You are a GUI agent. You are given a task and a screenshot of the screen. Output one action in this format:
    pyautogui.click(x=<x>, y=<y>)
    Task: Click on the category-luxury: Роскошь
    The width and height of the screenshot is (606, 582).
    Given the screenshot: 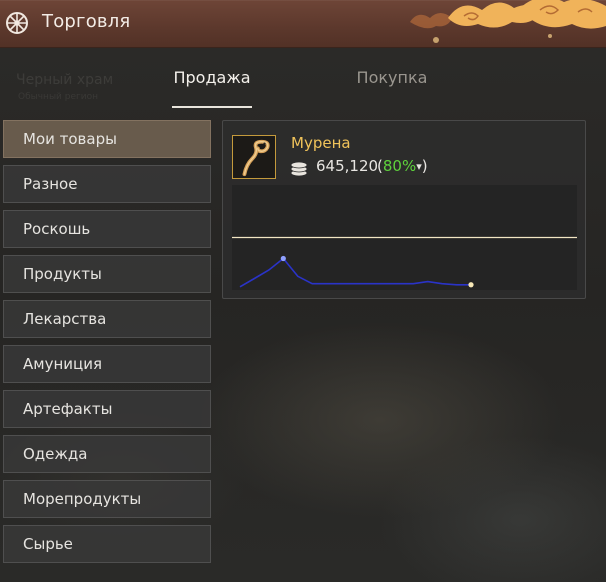 What is the action you would take?
    pyautogui.click(x=107, y=229)
    